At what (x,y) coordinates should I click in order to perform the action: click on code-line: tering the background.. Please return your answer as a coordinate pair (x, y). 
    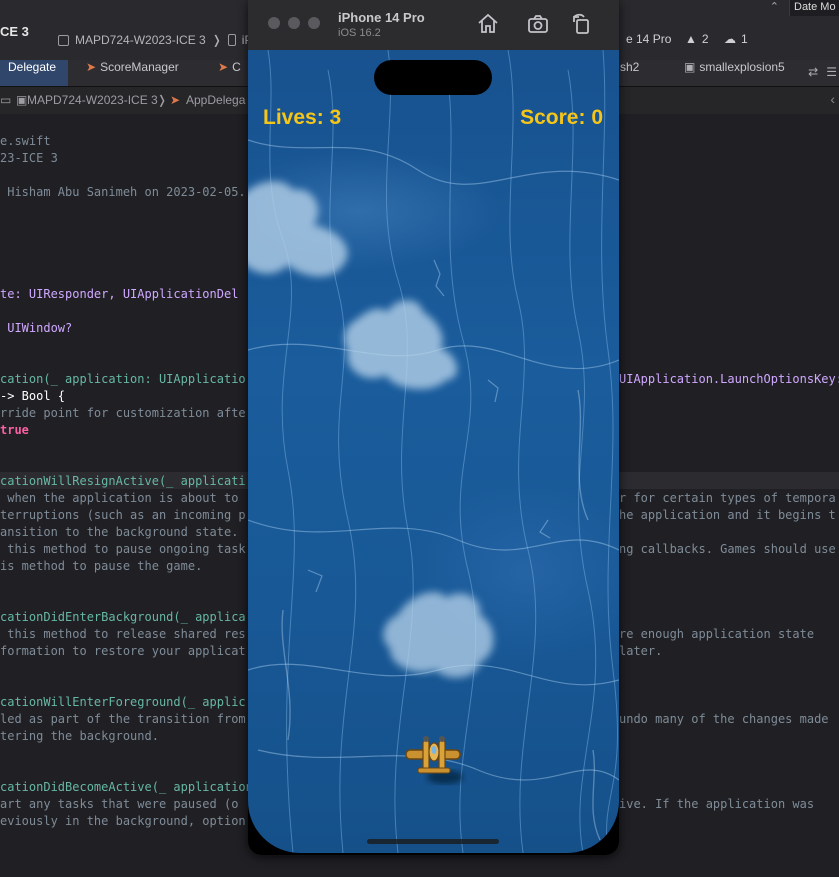
    Looking at the image, I should click on (79, 736).